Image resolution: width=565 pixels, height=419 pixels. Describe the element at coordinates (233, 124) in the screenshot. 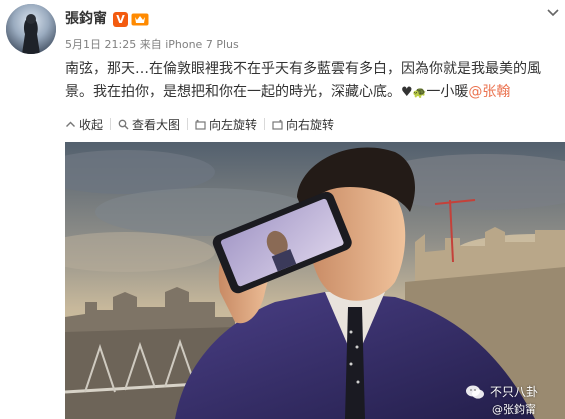

I see `rotate-left-label: 向左旋转` at that location.